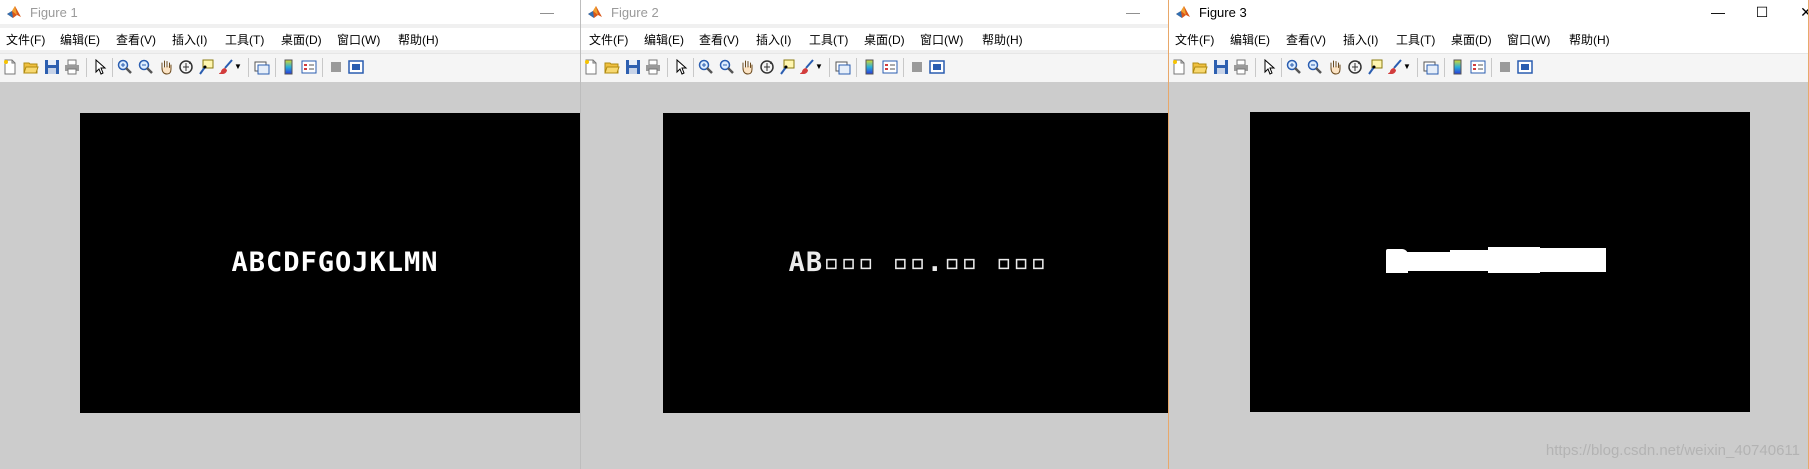  What do you see at coordinates (1762, 12) in the screenshot?
I see `maximize-button: ☐` at bounding box center [1762, 12].